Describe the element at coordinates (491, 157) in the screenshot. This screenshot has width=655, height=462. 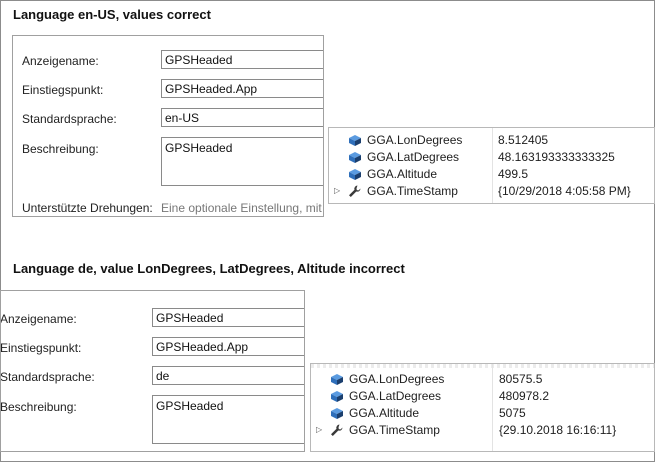
I see `property-row: GGA.LatDegrees 48.163193333333325` at that location.